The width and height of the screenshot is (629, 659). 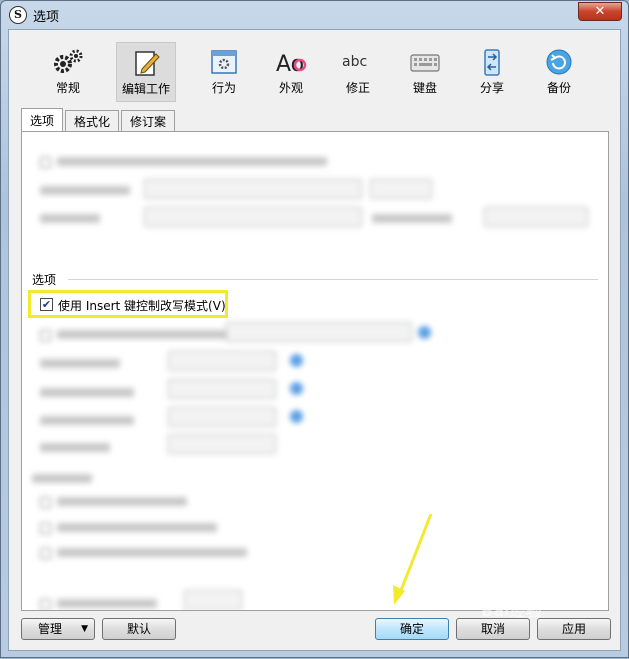 What do you see at coordinates (413, 559) in the screenshot?
I see `annotation-arrow` at bounding box center [413, 559].